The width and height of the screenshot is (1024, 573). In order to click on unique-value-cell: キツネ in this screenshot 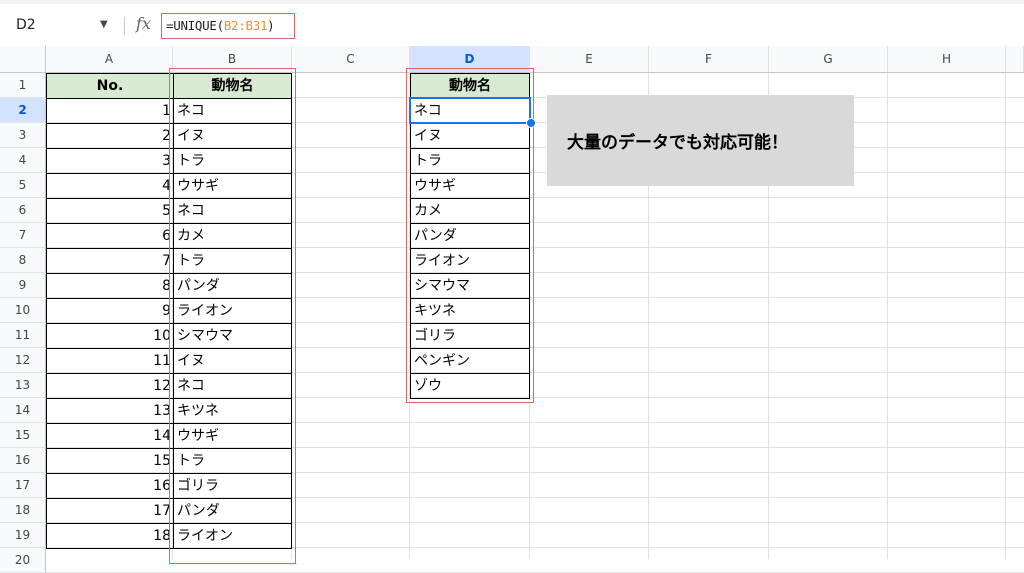, I will do `click(470, 311)`.